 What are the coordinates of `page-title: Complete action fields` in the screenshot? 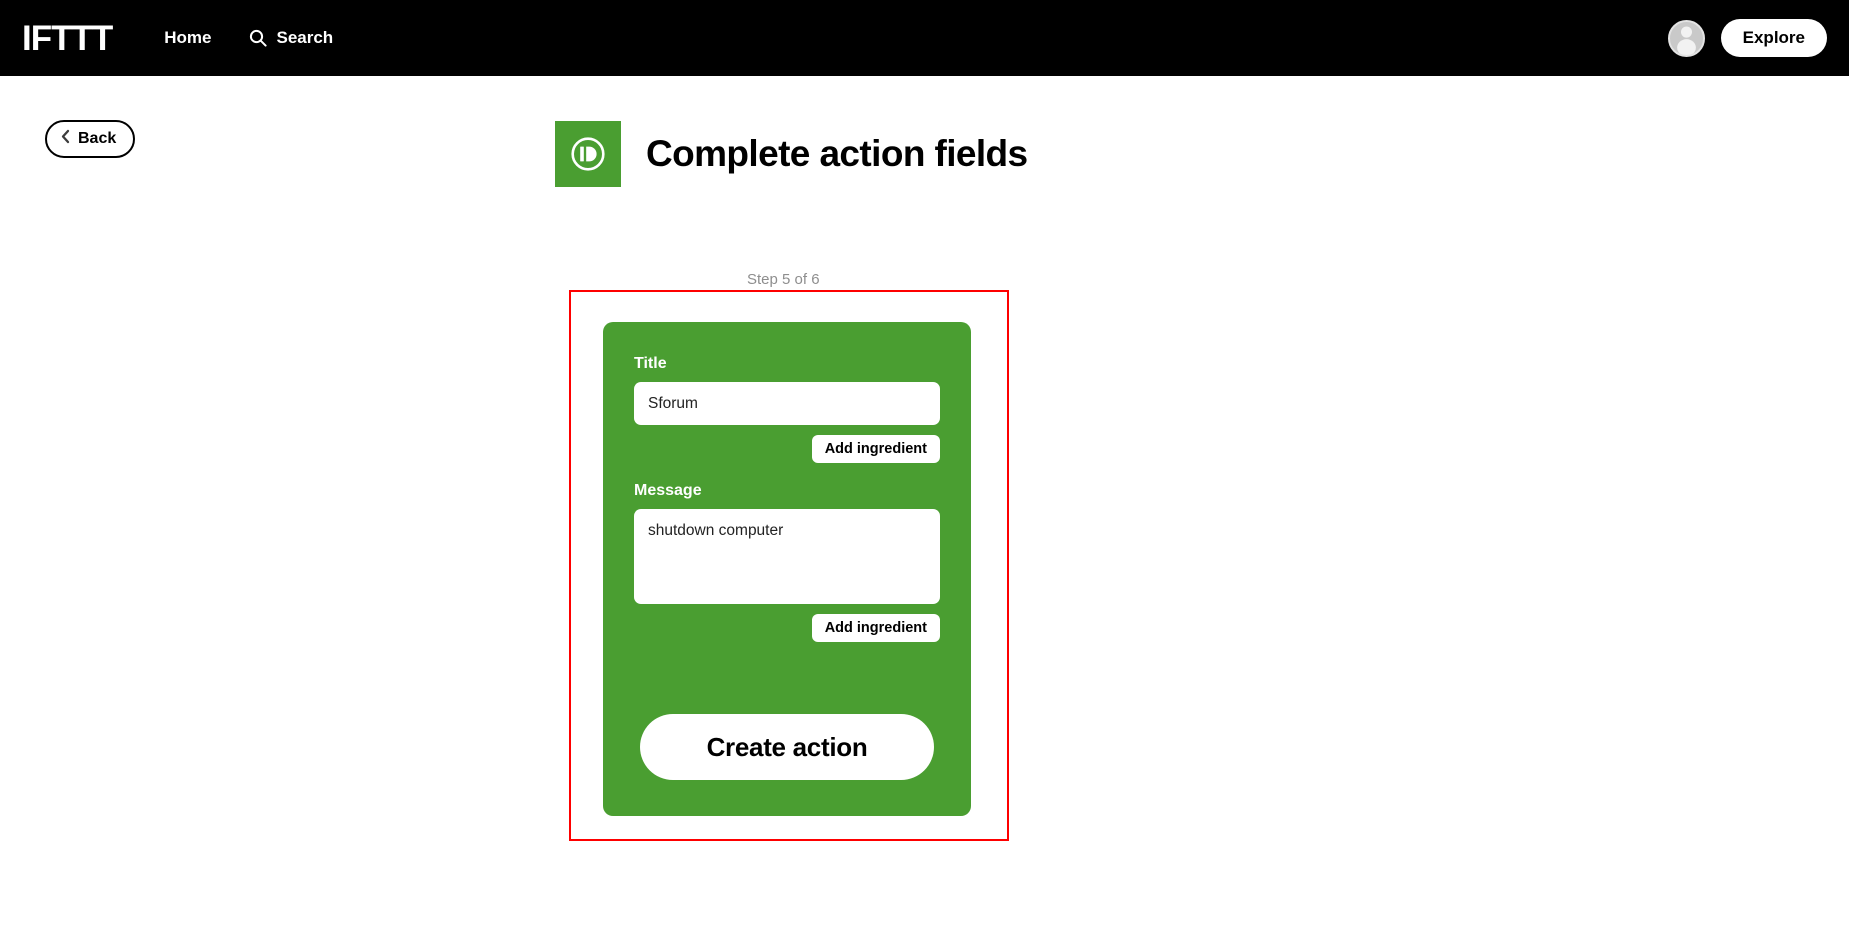 It's located at (837, 153).